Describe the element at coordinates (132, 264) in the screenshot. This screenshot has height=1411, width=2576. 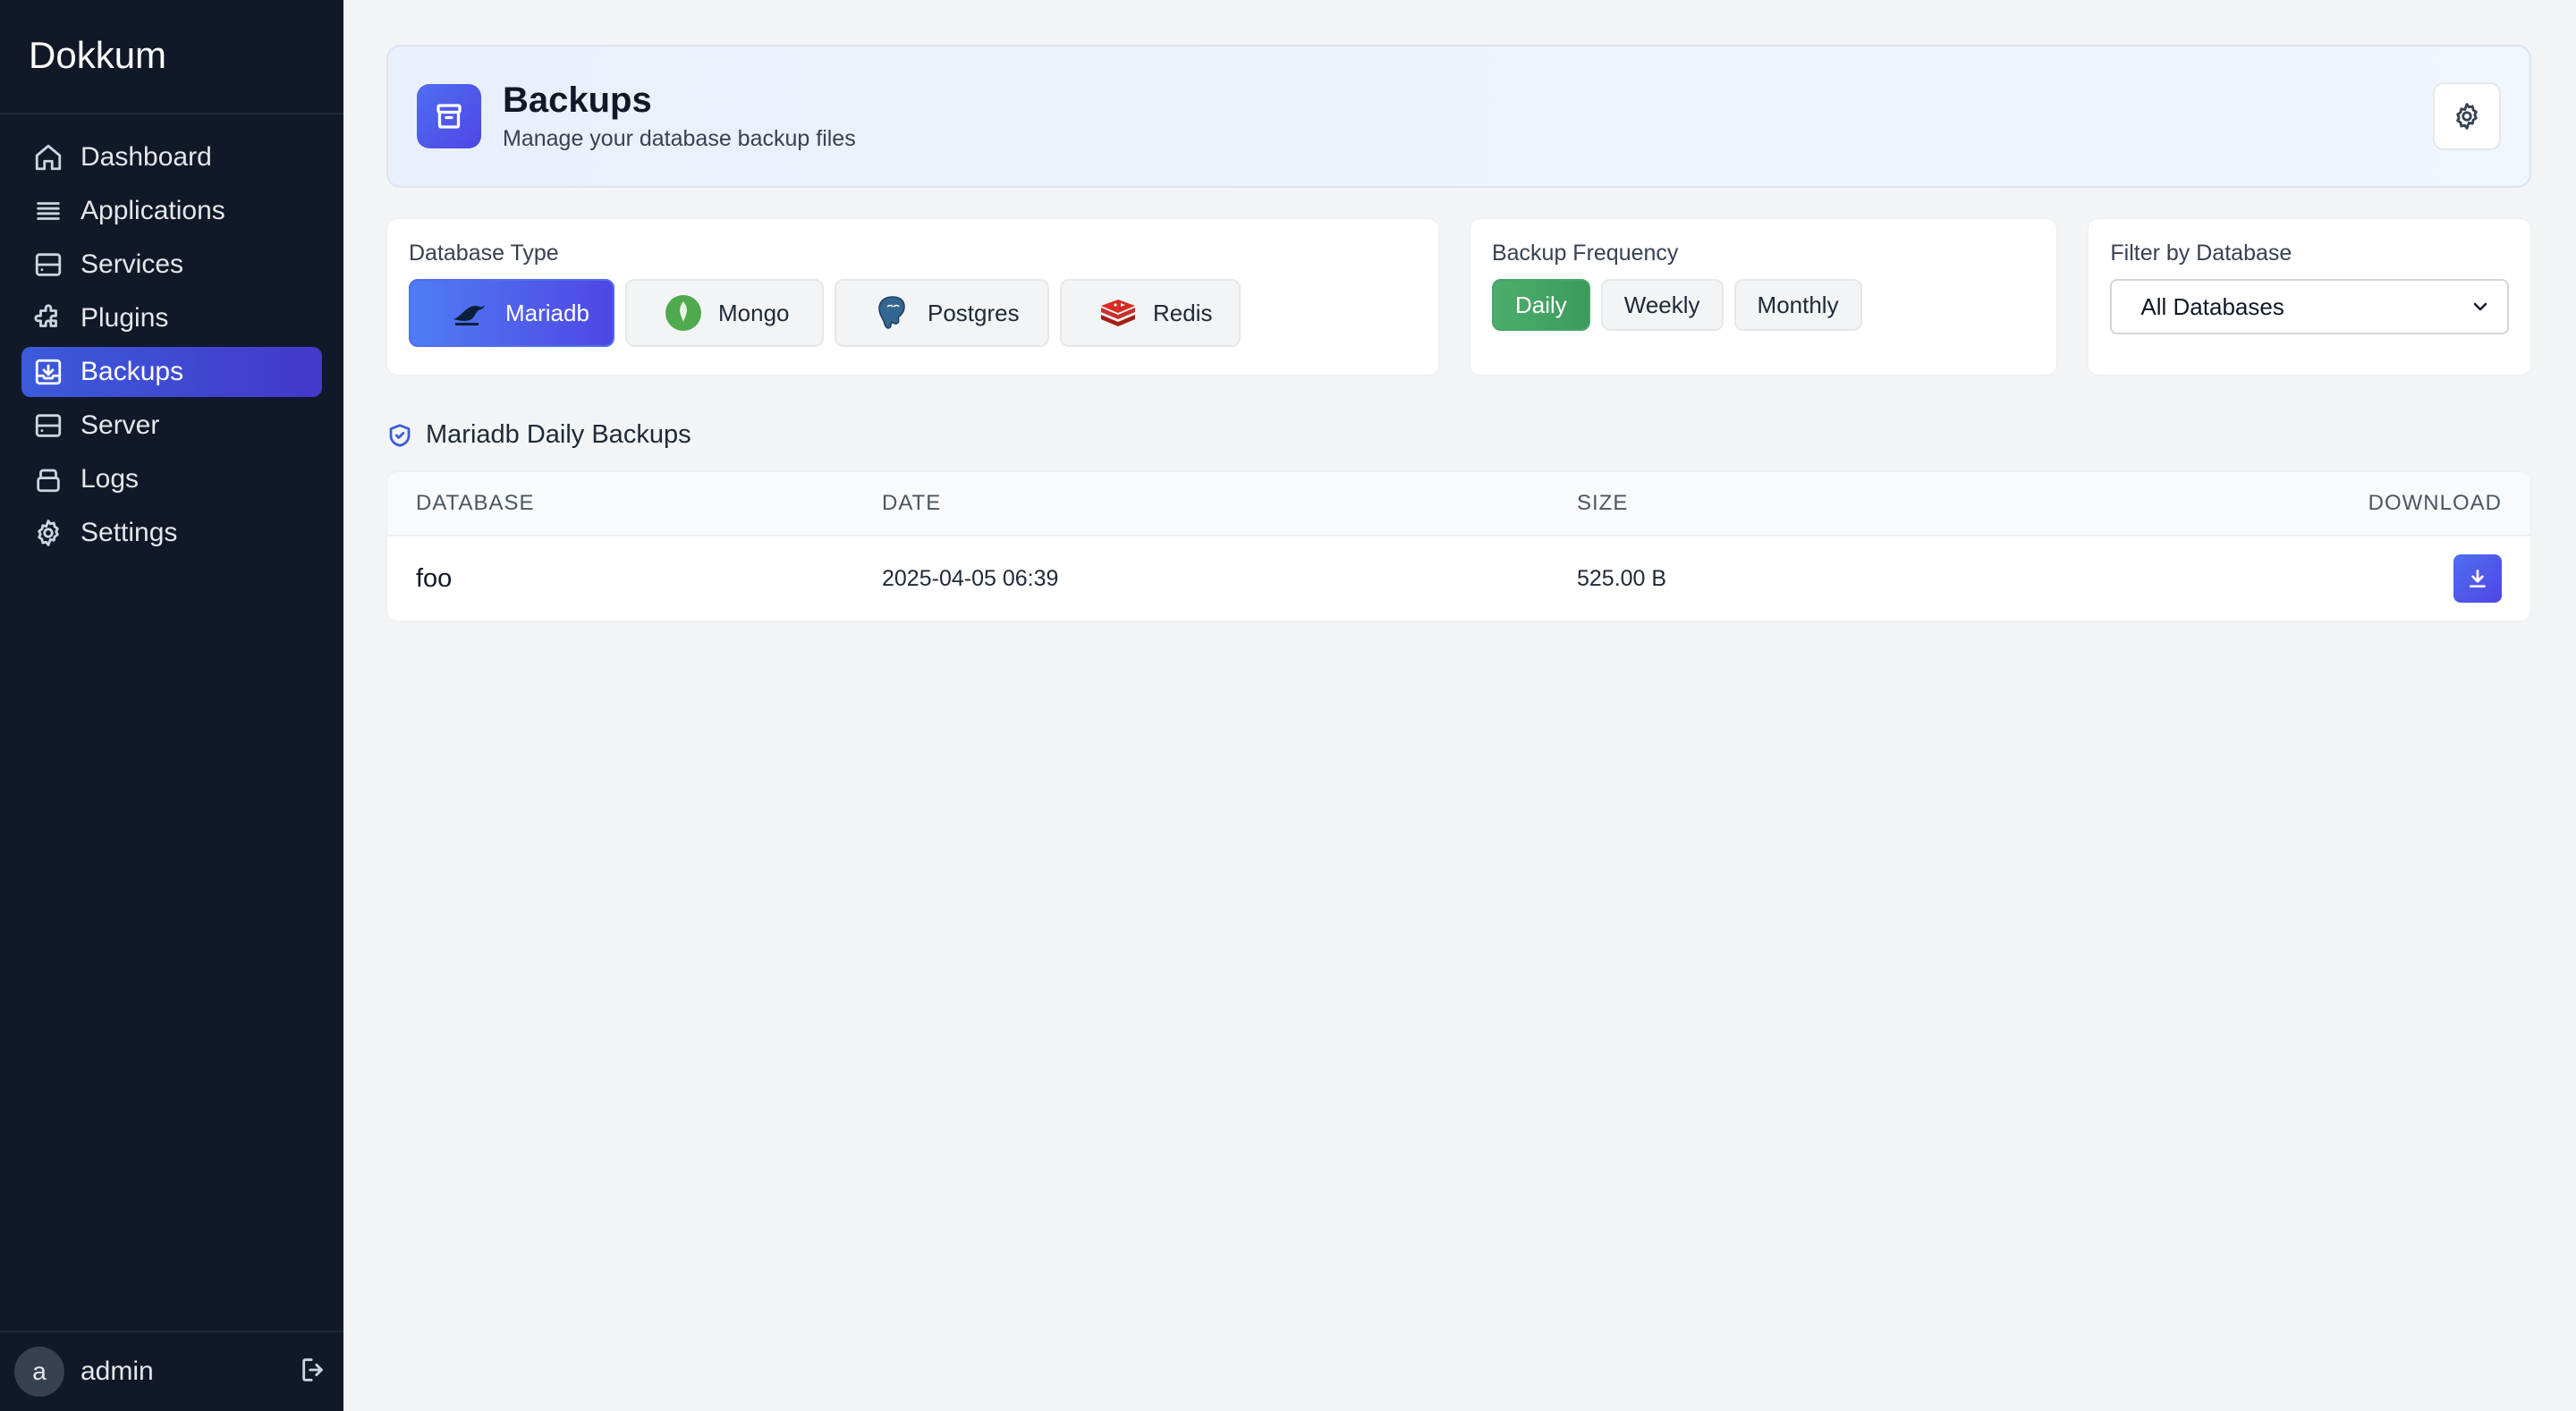
I see `sidebar-item-label: Services` at that location.